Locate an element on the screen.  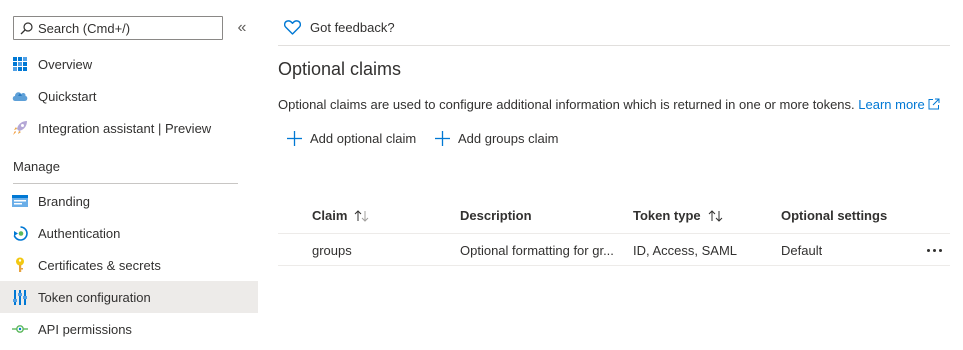
cell-token-type: ID, Access, SAML is located at coordinates (685, 250).